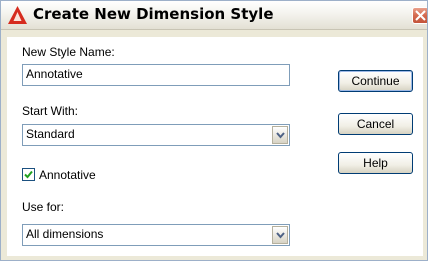  I want to click on new-style-name-label: New Style Name:, so click(68, 52).